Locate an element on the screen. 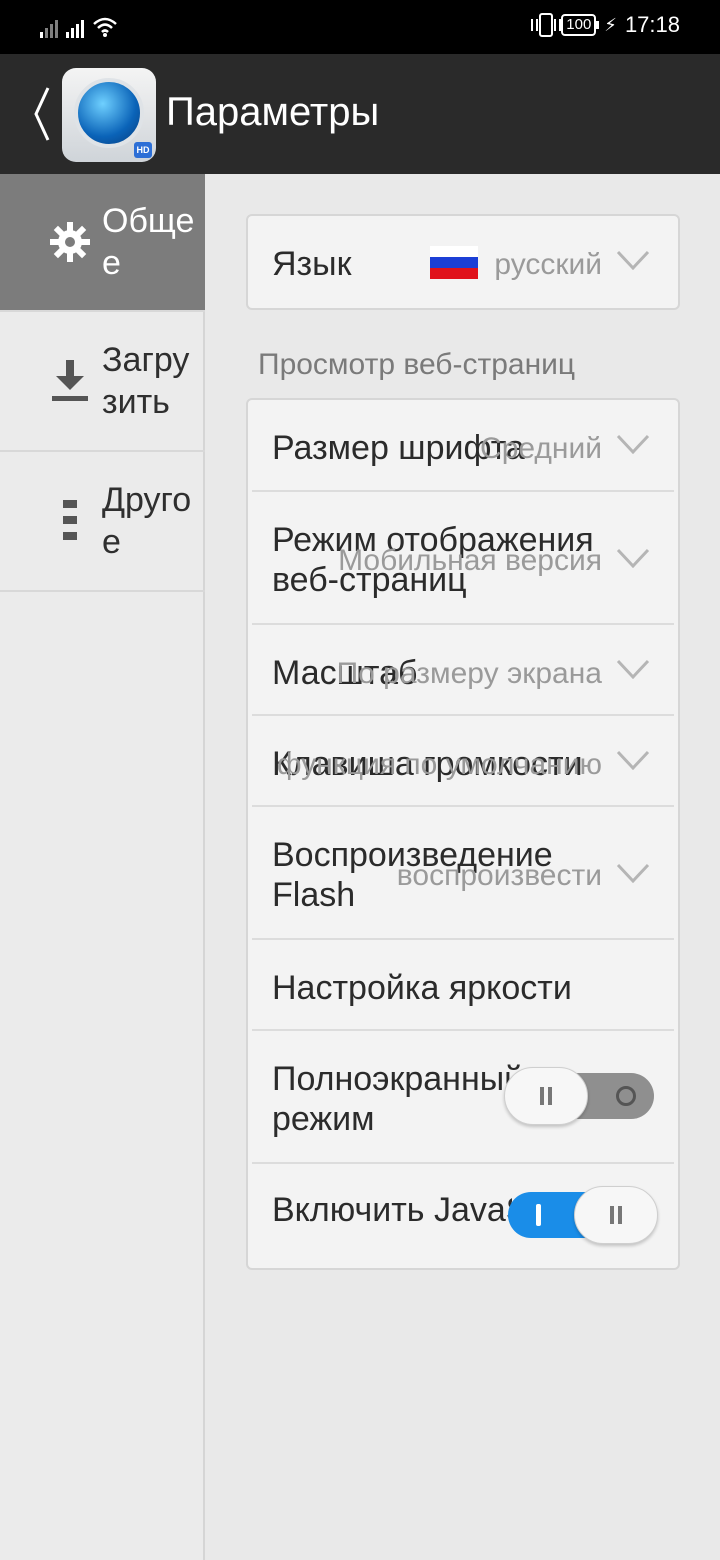 The image size is (720, 1560). javascript-toggle is located at coordinates (583, 1215).